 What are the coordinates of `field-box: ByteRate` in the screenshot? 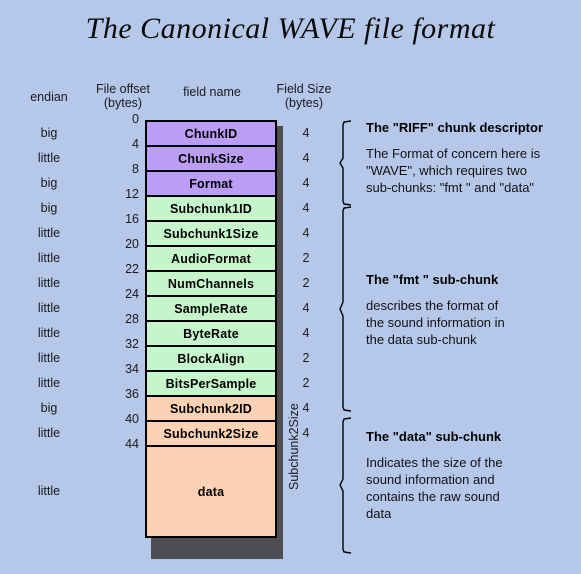 It's located at (211, 333).